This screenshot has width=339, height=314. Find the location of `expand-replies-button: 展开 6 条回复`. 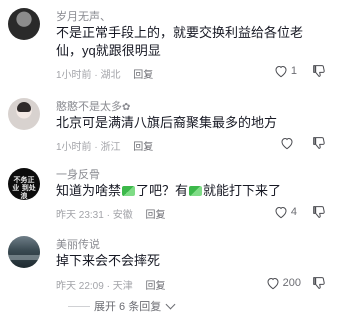

expand-replies-button: 展开 6 条回复 is located at coordinates (122, 306).